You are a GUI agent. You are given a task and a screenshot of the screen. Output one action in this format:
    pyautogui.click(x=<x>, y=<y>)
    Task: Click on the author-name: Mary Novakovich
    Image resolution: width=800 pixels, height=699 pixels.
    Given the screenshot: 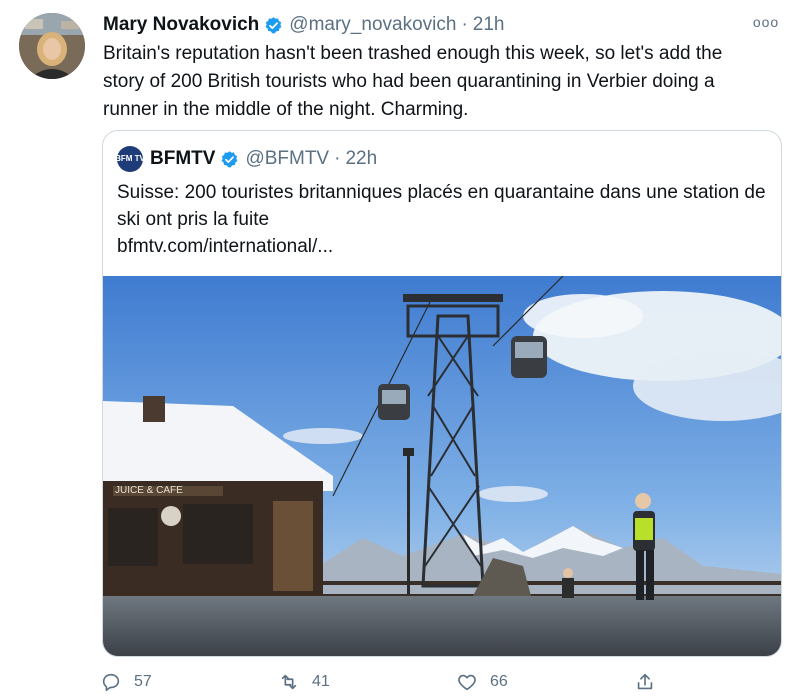 What is the action you would take?
    pyautogui.click(x=181, y=25)
    